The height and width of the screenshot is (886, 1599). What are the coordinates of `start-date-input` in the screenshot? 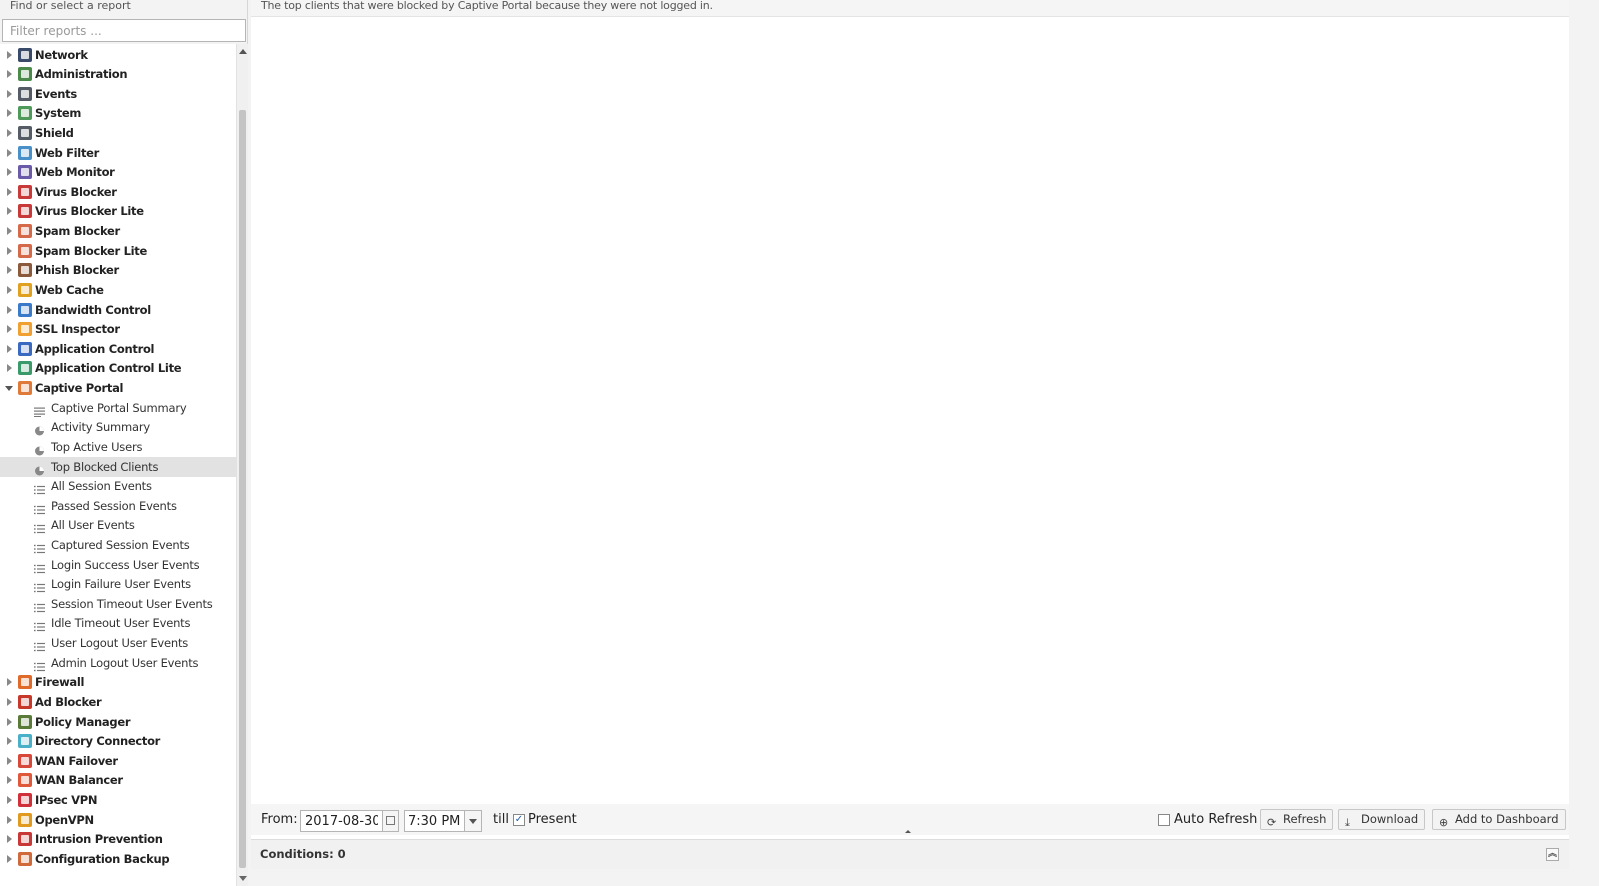 It's located at (341, 821).